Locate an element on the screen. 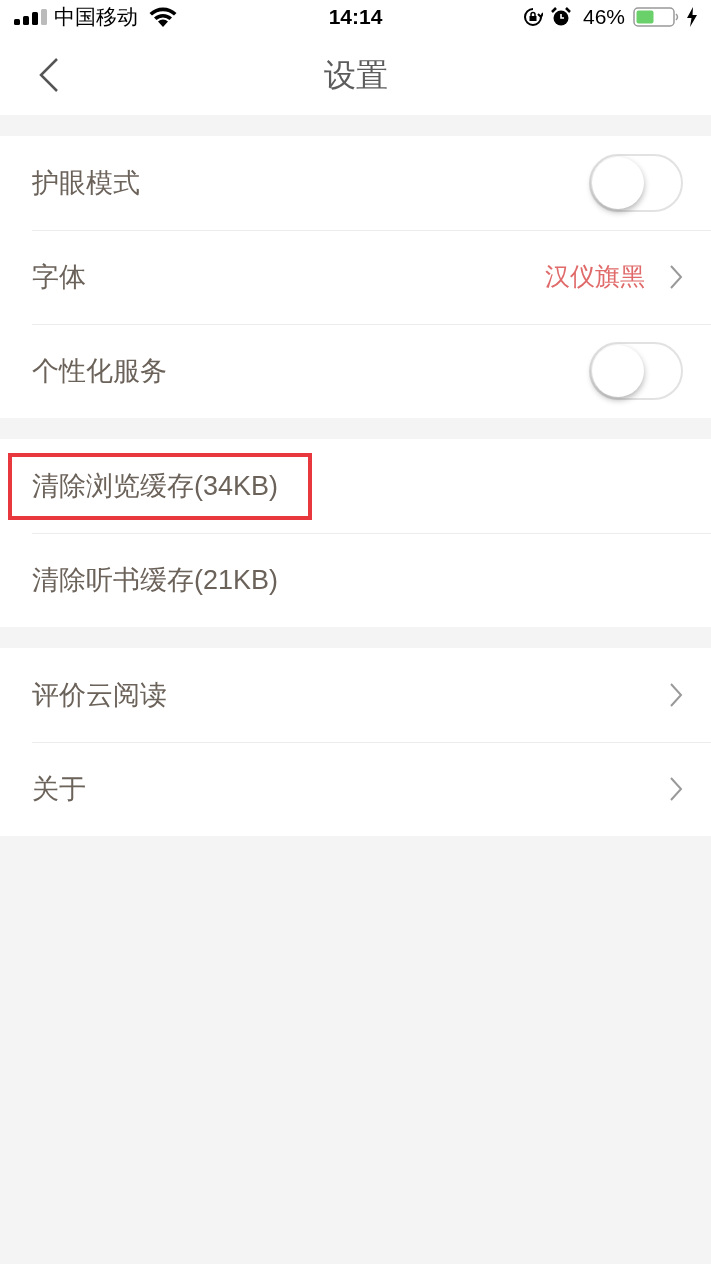 The width and height of the screenshot is (711, 1264). settings-row: 清除听书缓存(21KB) is located at coordinates (355, 580).